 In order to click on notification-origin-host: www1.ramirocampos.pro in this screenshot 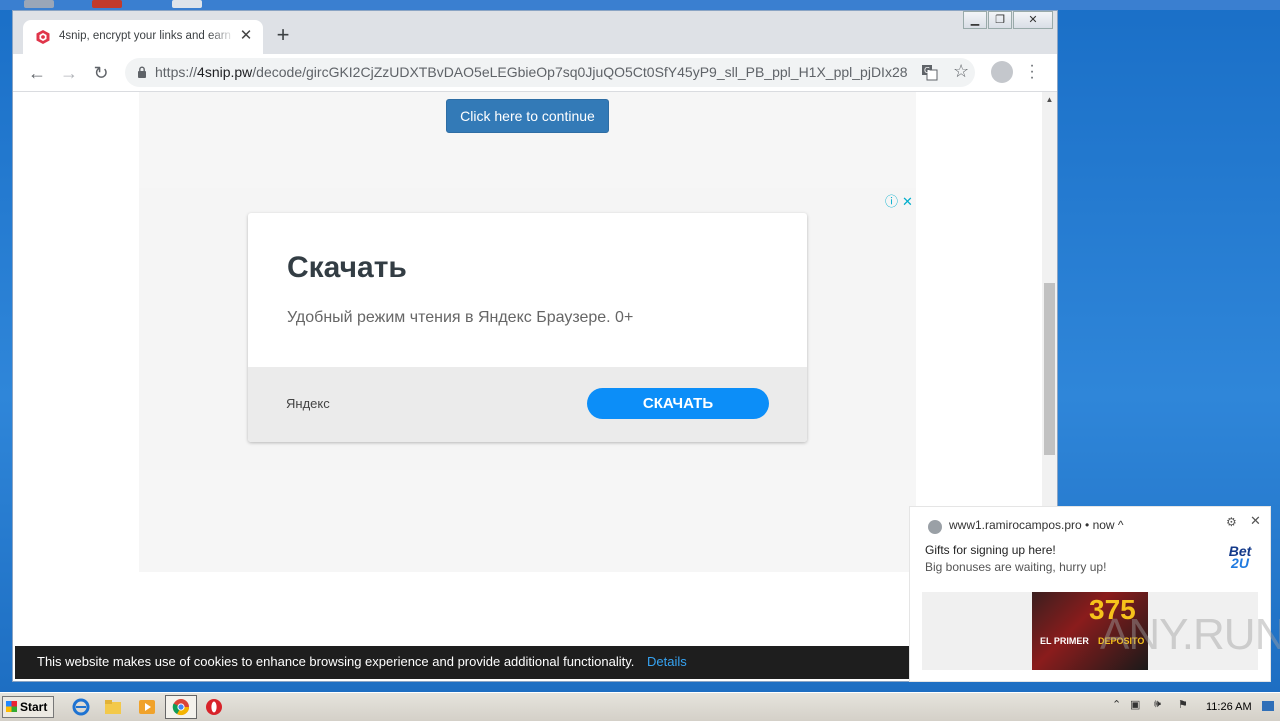, I will do `click(1015, 525)`.